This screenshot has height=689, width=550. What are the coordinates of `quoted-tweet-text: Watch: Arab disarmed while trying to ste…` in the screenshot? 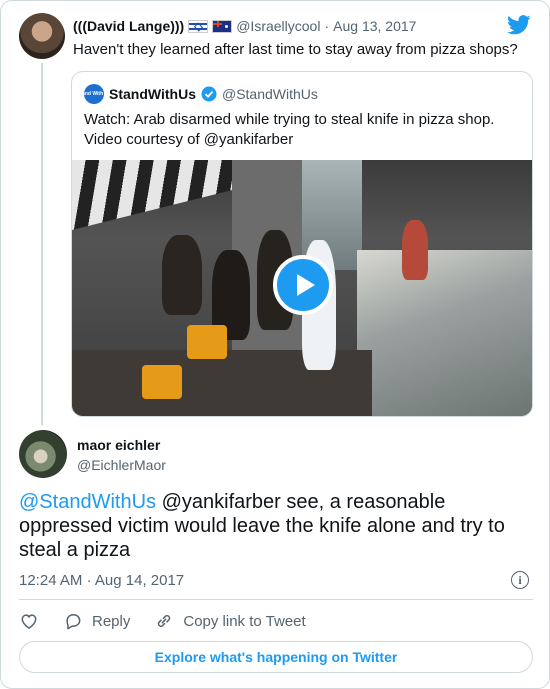 It's located at (304, 130).